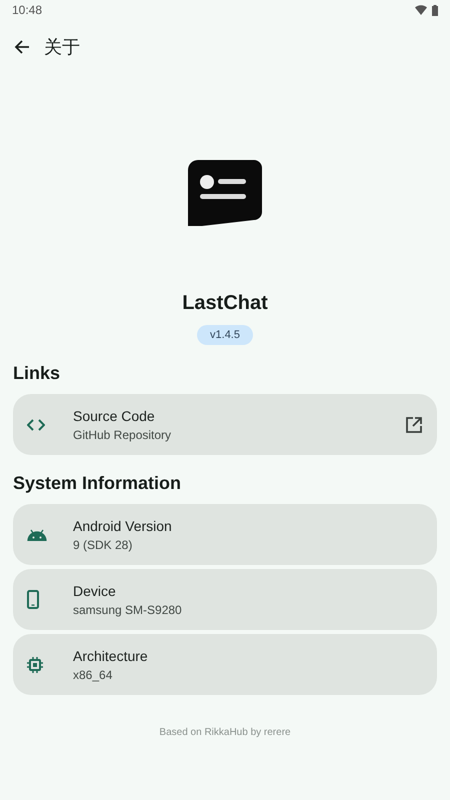 The height and width of the screenshot is (800, 450). What do you see at coordinates (225, 732) in the screenshot?
I see `footer-text: Based on RikkaHub by rerere` at bounding box center [225, 732].